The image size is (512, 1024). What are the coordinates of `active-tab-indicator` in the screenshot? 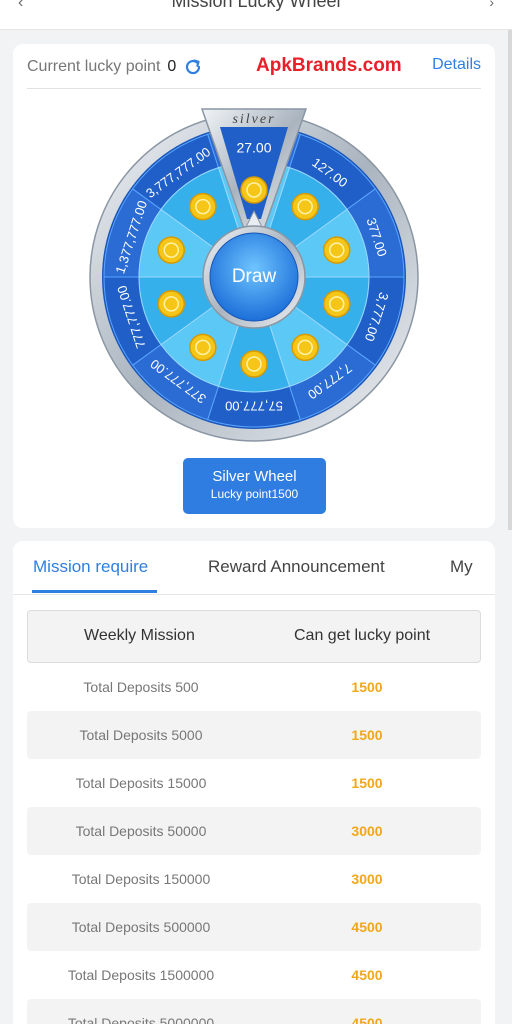 It's located at (94, 591).